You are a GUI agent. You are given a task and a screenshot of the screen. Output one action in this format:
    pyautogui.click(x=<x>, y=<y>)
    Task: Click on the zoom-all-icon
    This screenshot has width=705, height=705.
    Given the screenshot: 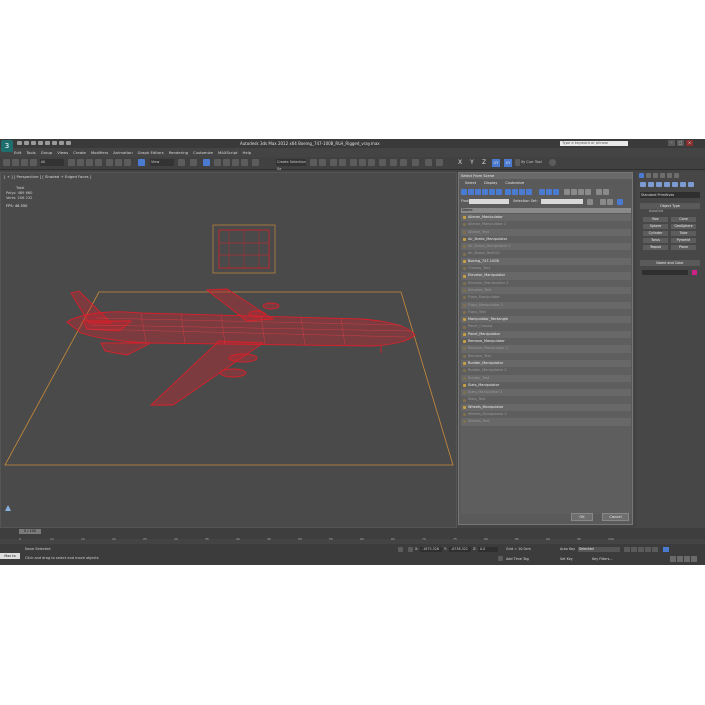 What is the action you would take?
    pyautogui.click(x=680, y=559)
    